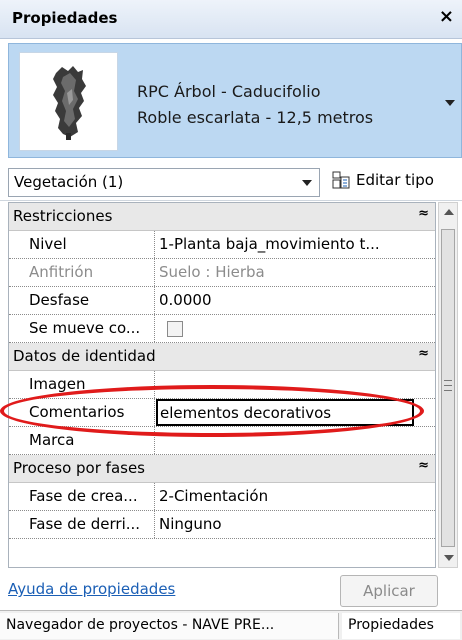 This screenshot has width=462, height=640. Describe the element at coordinates (69, 182) in the screenshot. I see `instance-filter-value: Vegetación (1)` at that location.